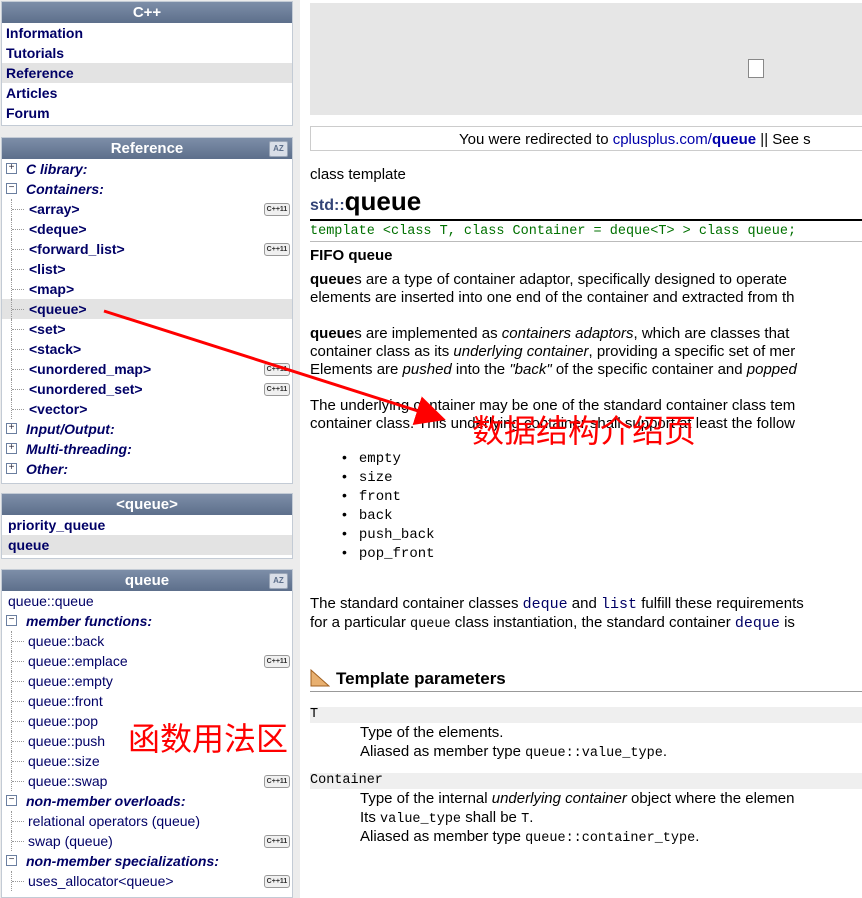 The width and height of the screenshot is (862, 898). What do you see at coordinates (584, 431) in the screenshot?
I see `annotation-structure-intro: 数据结构介绍页` at bounding box center [584, 431].